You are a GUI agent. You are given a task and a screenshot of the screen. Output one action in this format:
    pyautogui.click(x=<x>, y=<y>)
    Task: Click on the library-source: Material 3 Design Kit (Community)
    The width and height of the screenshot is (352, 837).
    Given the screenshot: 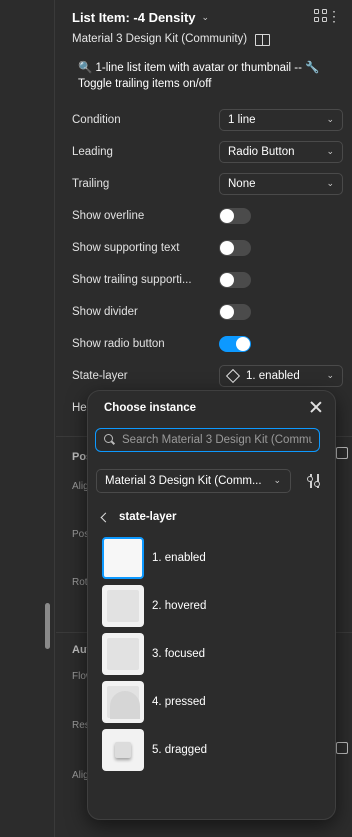 What is the action you would take?
    pyautogui.click(x=171, y=39)
    